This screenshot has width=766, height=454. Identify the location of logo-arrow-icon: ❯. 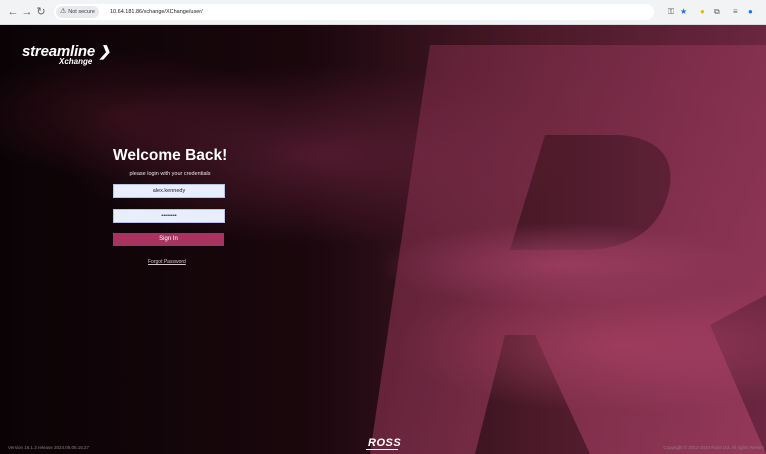
(103, 51).